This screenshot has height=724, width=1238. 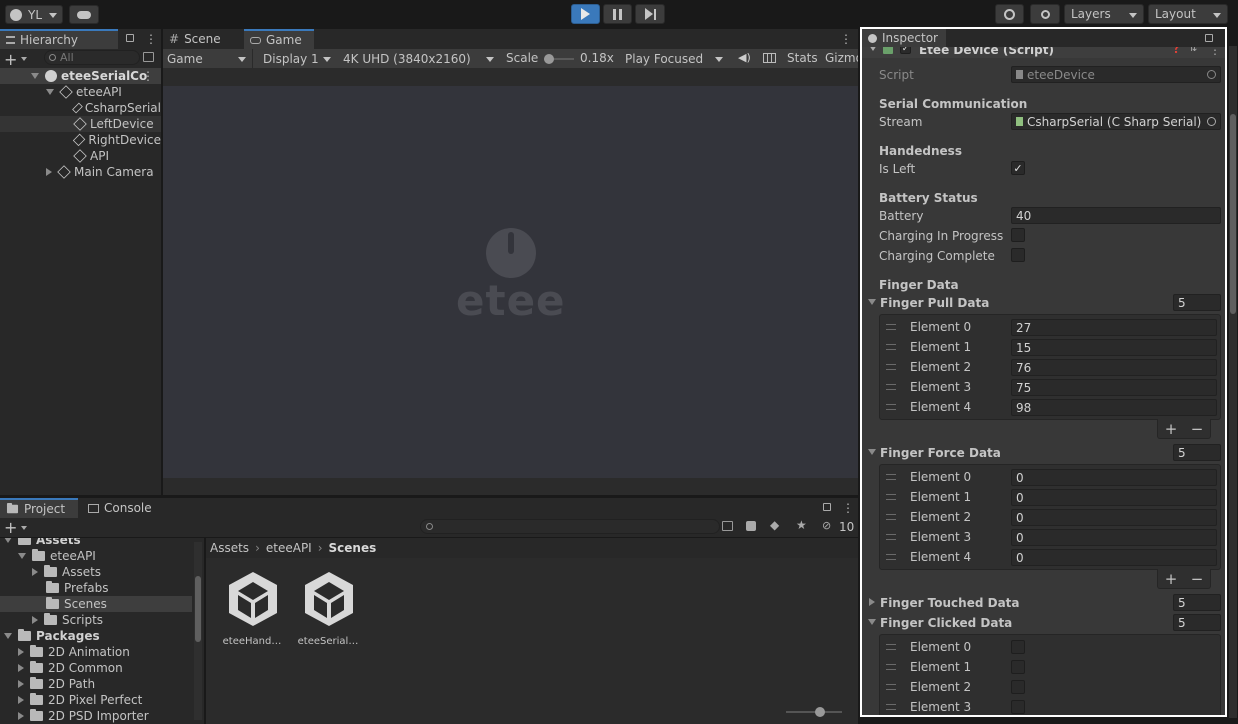 I want to click on play-button, so click(x=585, y=14).